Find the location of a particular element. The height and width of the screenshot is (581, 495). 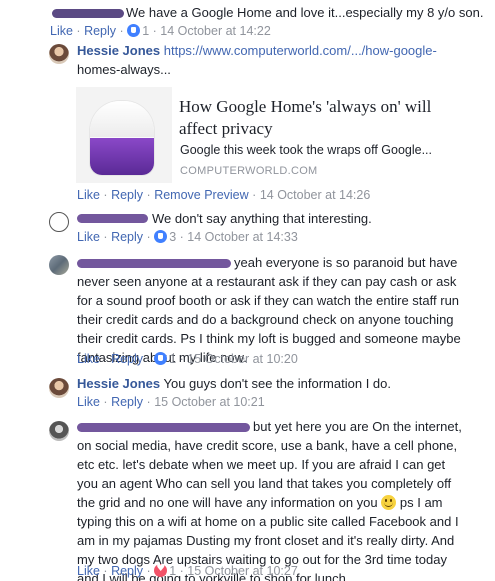

comment-meta: Like · Reply · 15 October at 10:21 is located at coordinates (171, 402).